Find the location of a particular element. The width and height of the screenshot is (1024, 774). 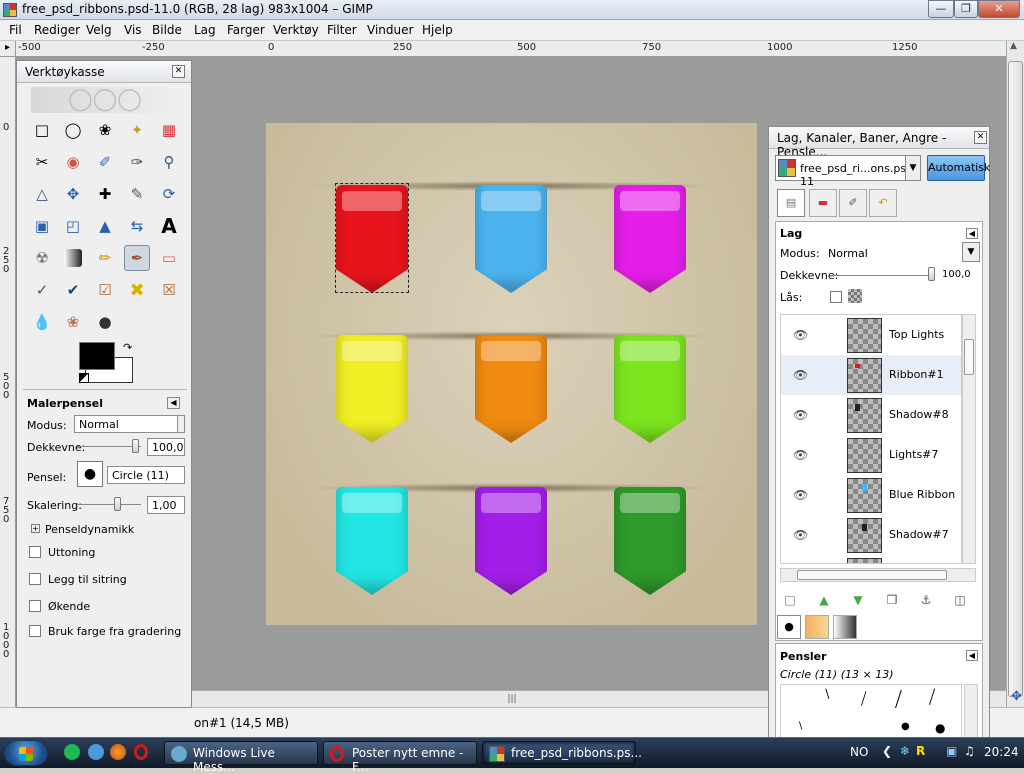

image-selector-arrow-icon: ▼ is located at coordinates (913, 168).